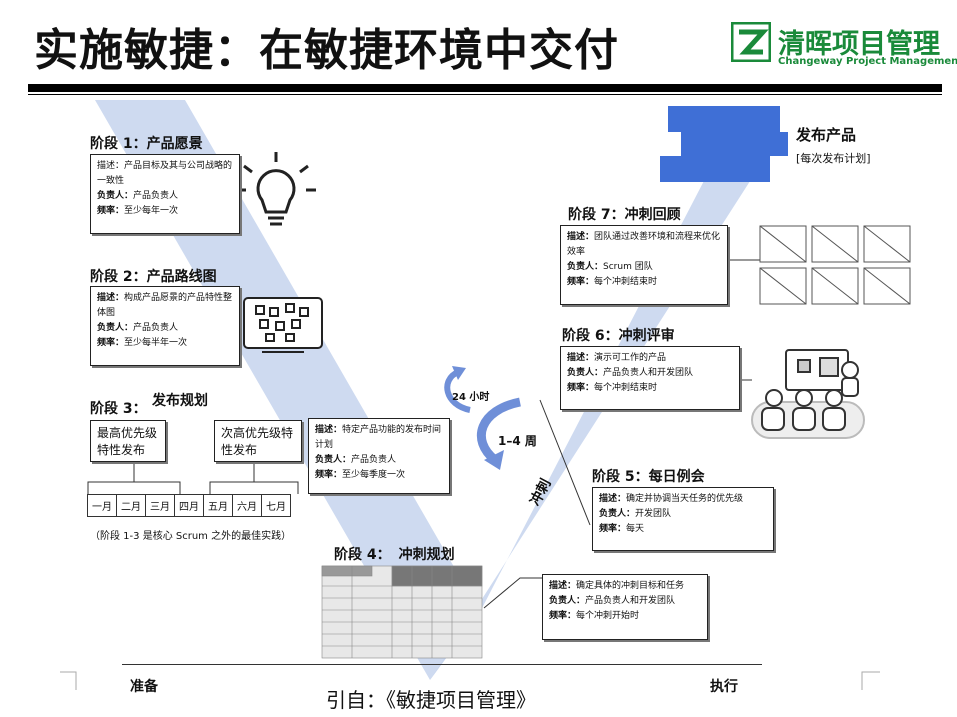 The height and width of the screenshot is (717, 957). I want to click on footer-axis, so click(442, 664).